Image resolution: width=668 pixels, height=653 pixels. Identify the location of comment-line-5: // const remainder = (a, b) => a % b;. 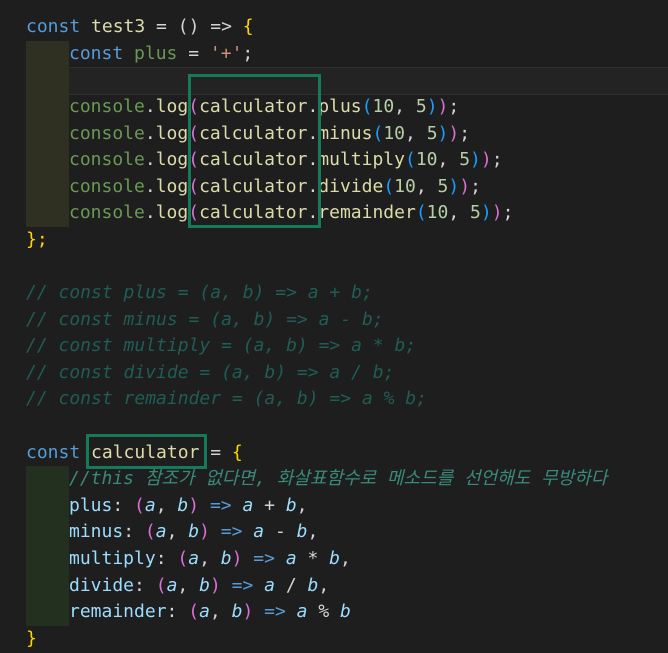
(226, 398).